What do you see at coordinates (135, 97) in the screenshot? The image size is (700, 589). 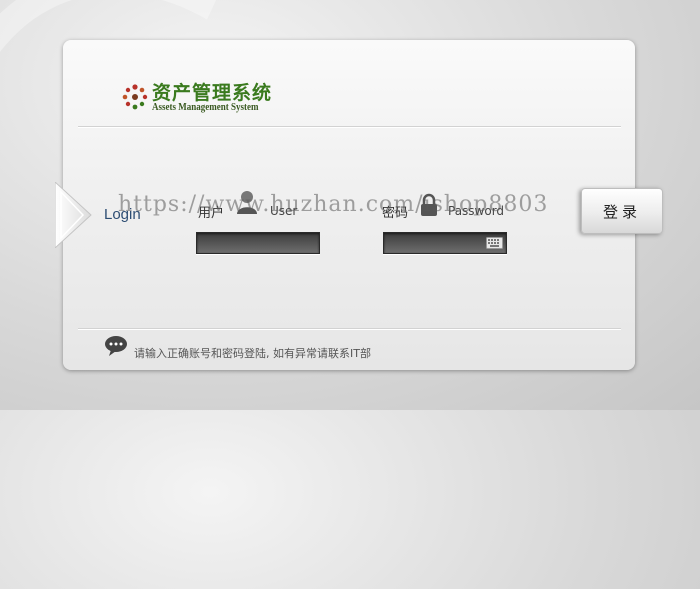 I see `logo-dots-icon` at bounding box center [135, 97].